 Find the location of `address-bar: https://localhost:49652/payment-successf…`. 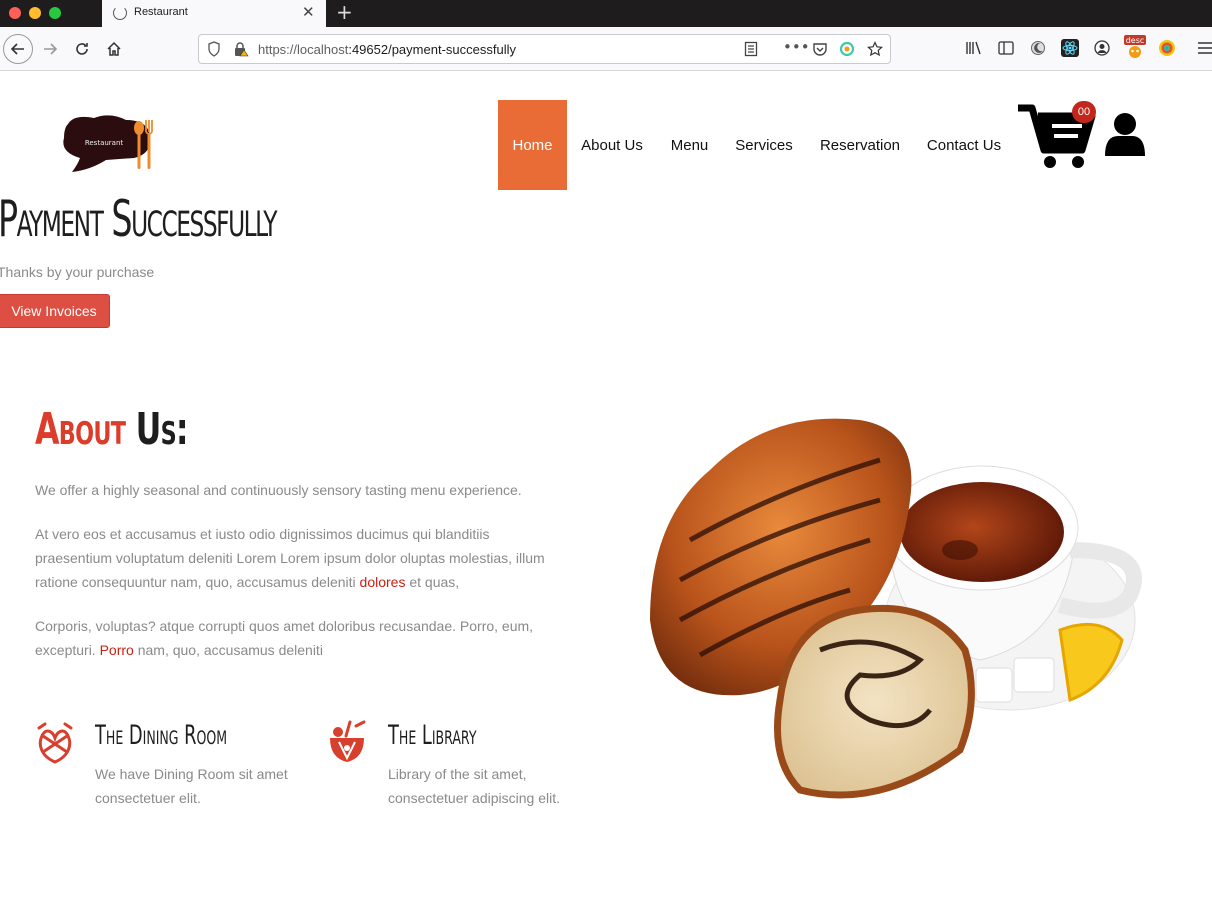

address-bar: https://localhost:49652/payment-successf… is located at coordinates (544, 49).